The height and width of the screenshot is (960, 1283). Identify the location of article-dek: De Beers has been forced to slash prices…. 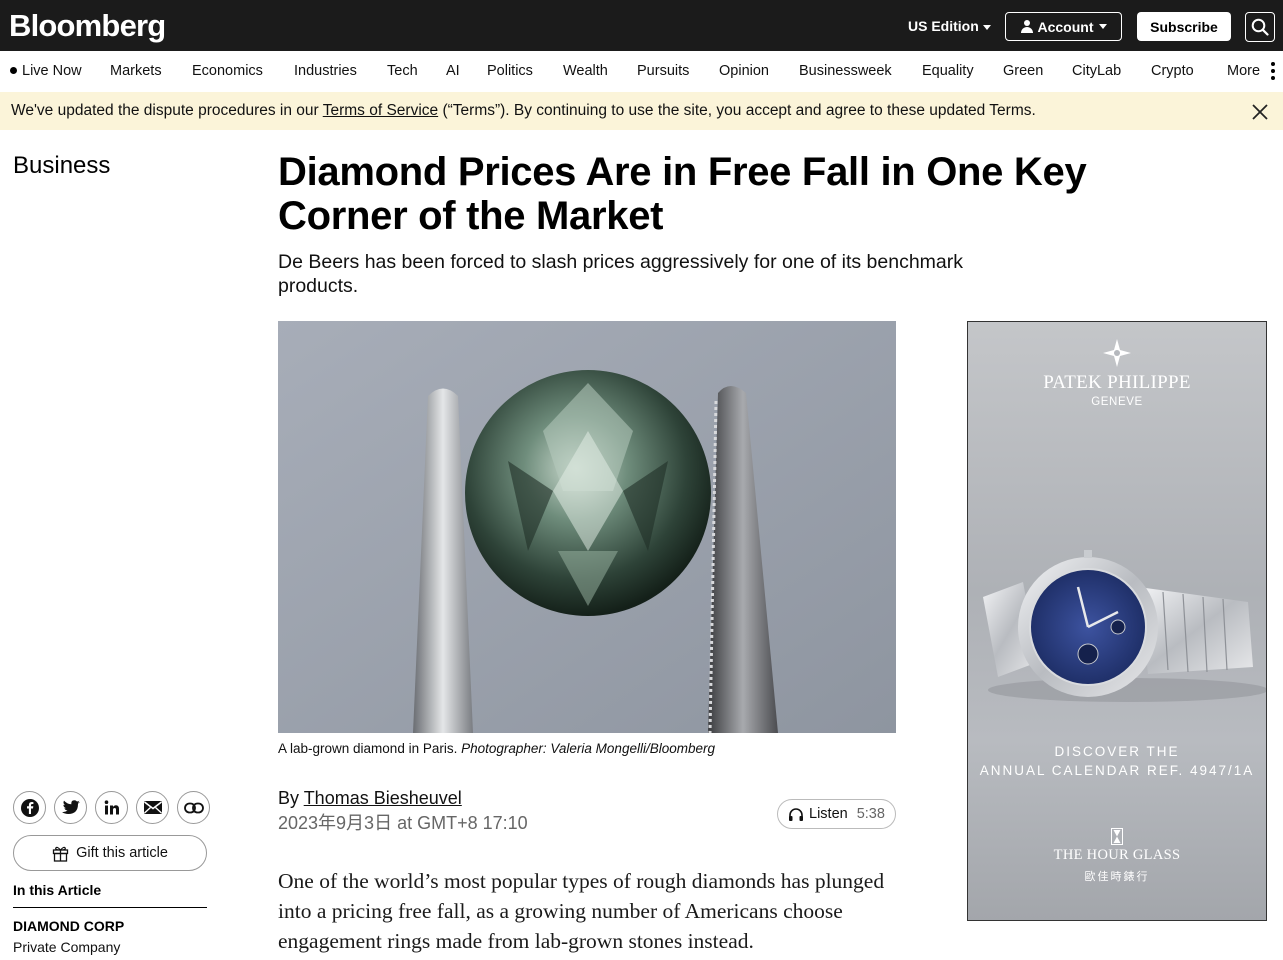
(621, 274).